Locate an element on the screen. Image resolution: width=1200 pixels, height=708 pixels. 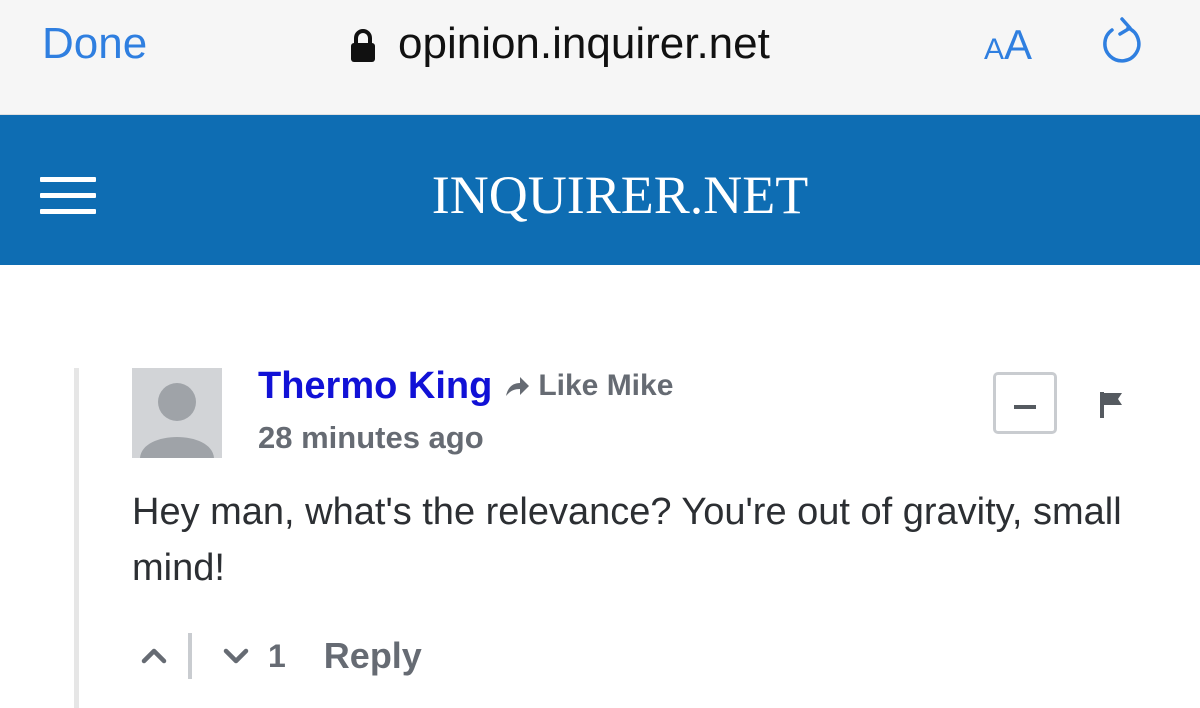
reply-to-user: Like Mike is located at coordinates (605, 386).